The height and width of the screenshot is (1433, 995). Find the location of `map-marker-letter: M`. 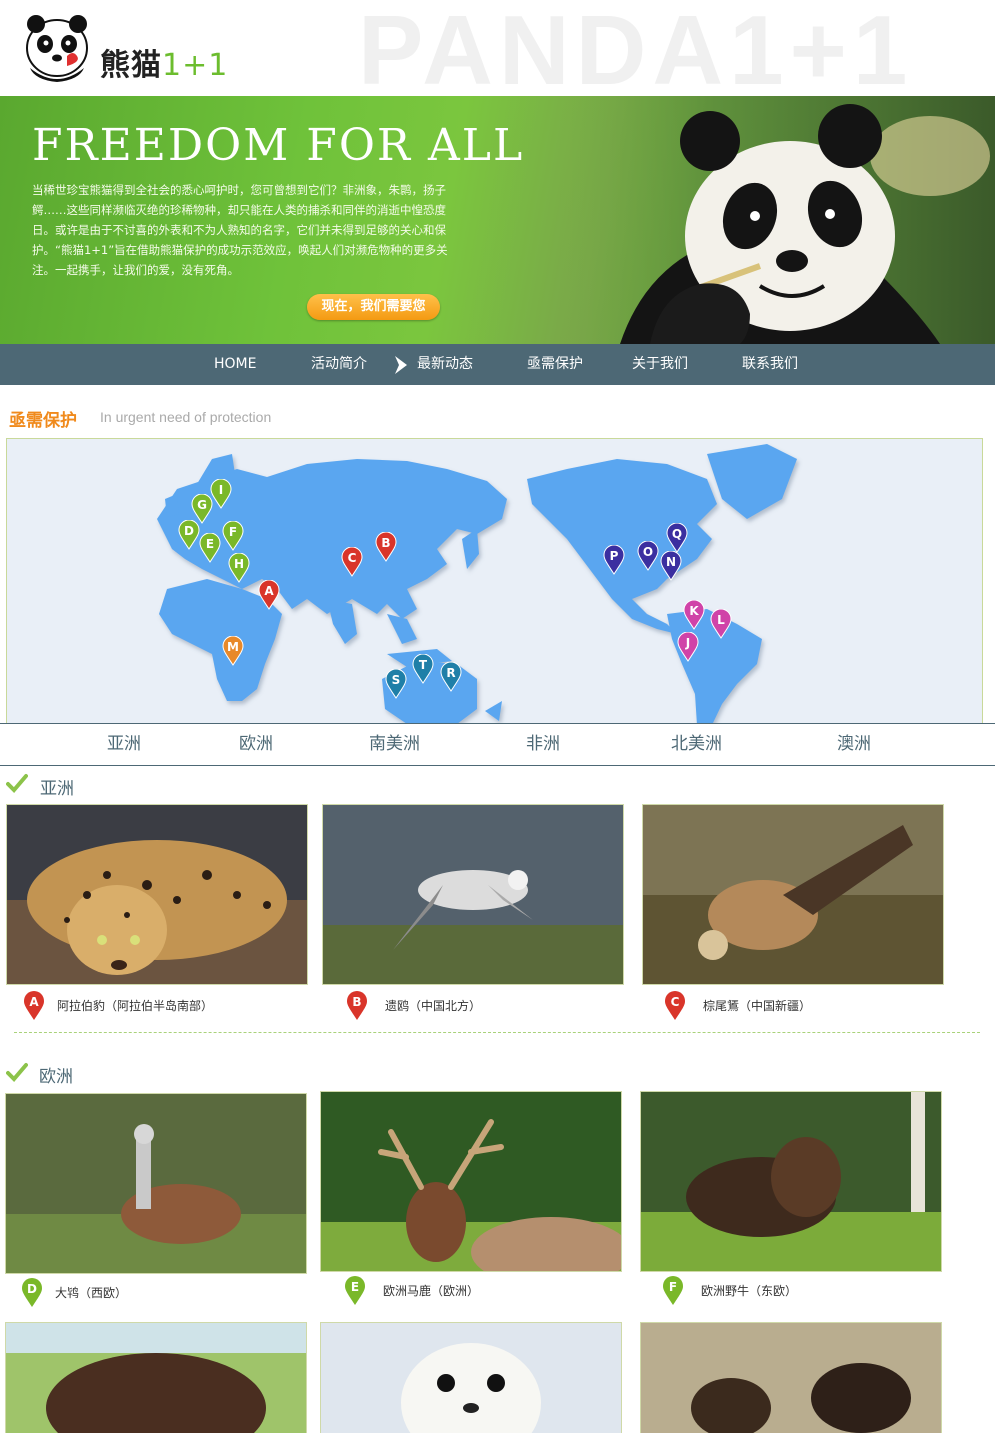

map-marker-letter: M is located at coordinates (233, 647).